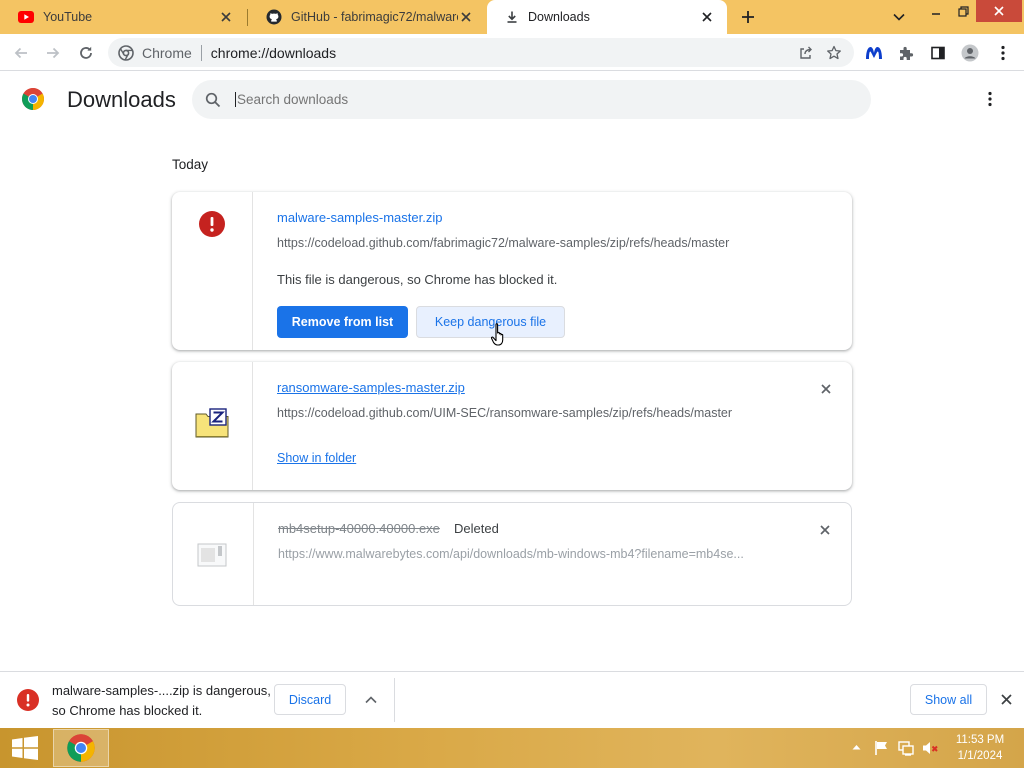 This screenshot has height=768, width=1024. Describe the element at coordinates (342, 322) in the screenshot. I see `remove-from-list-button: Remove from list` at that location.